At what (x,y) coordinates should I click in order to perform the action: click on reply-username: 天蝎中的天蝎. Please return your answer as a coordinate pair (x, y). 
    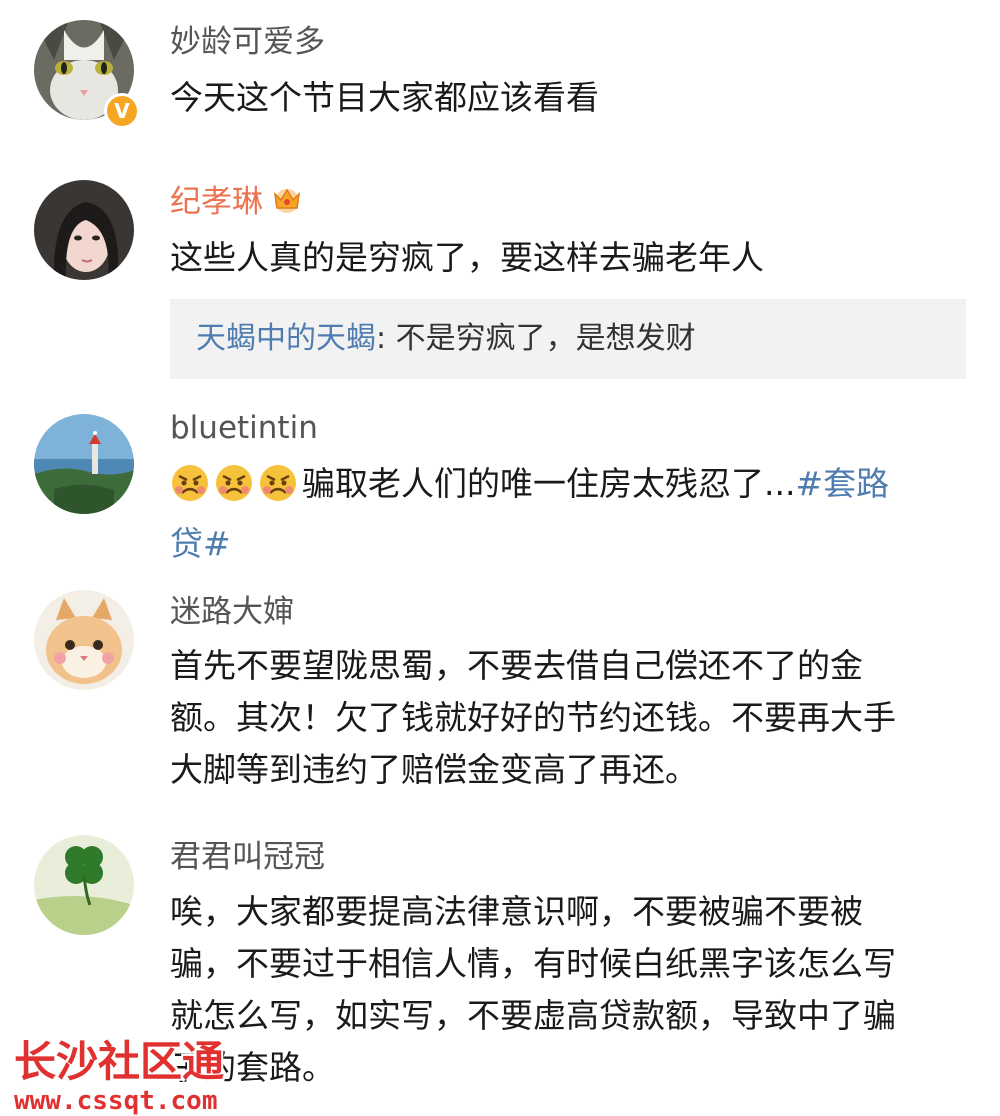
    Looking at the image, I should click on (286, 338).